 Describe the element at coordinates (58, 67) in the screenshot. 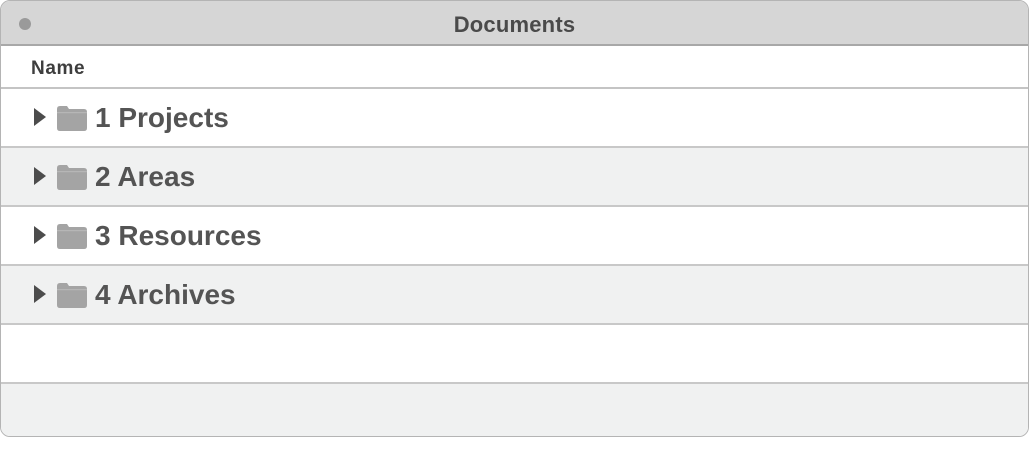

I see `name-column-header: Name` at that location.